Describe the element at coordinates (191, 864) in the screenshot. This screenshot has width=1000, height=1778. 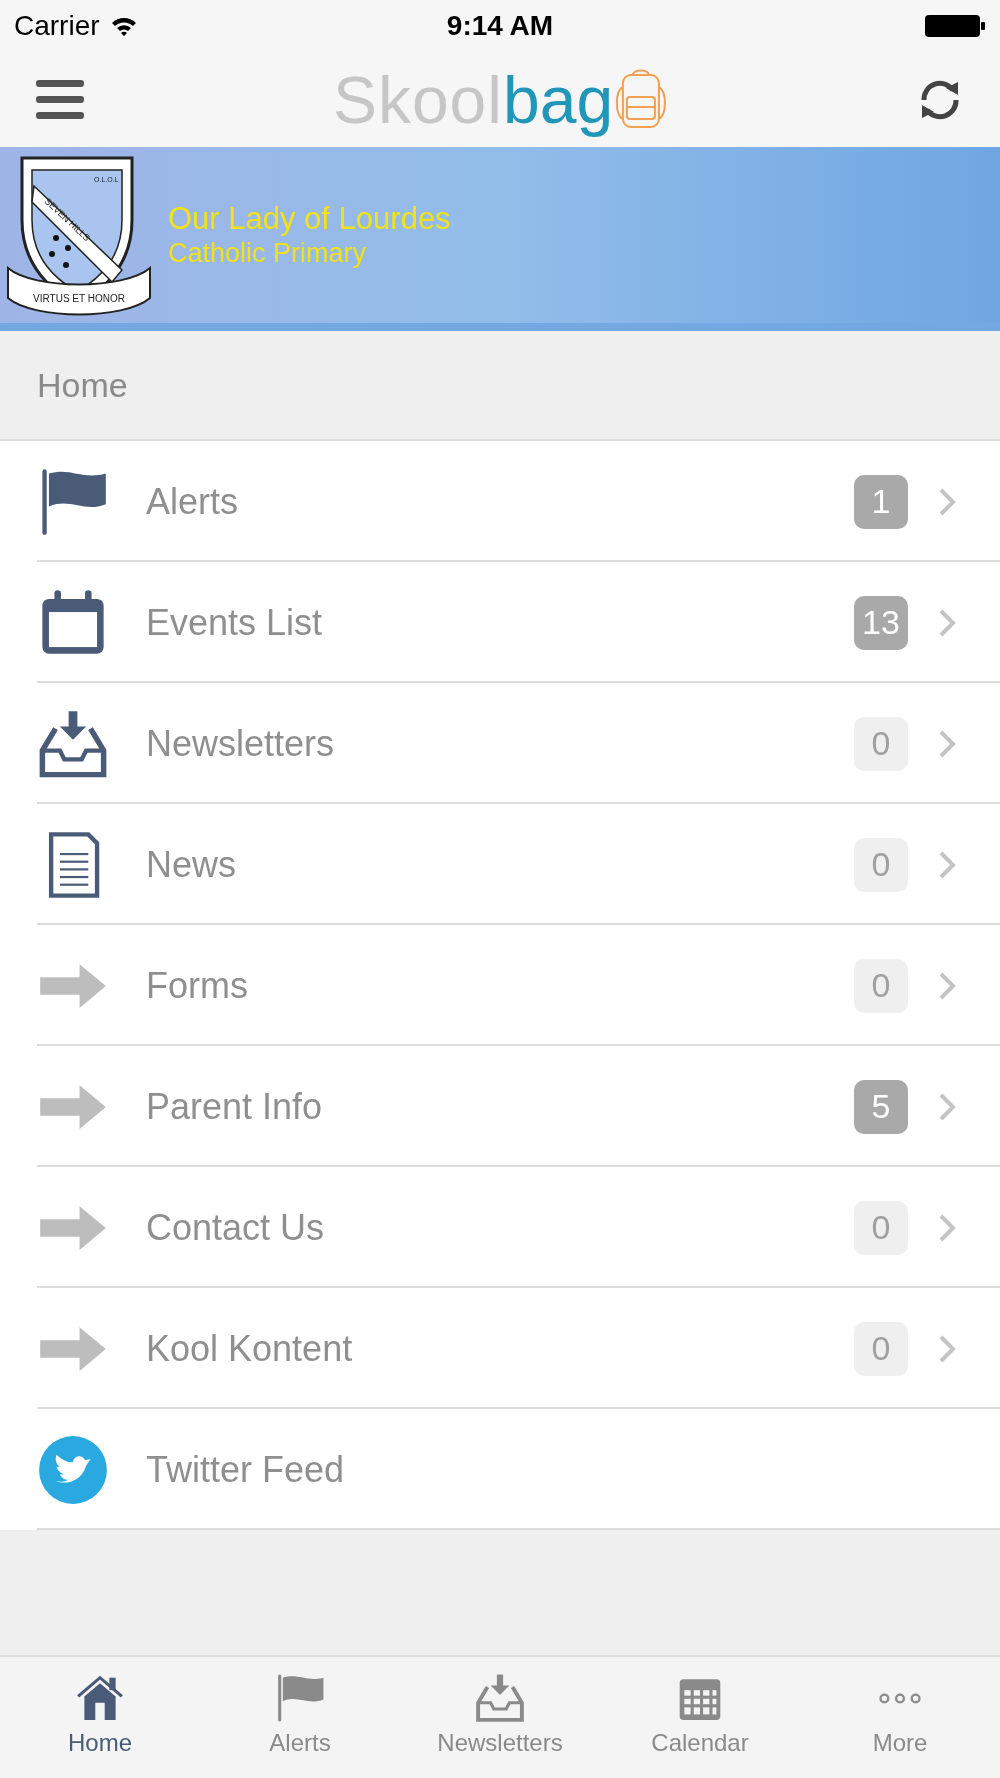
I see `menu-label: News` at that location.